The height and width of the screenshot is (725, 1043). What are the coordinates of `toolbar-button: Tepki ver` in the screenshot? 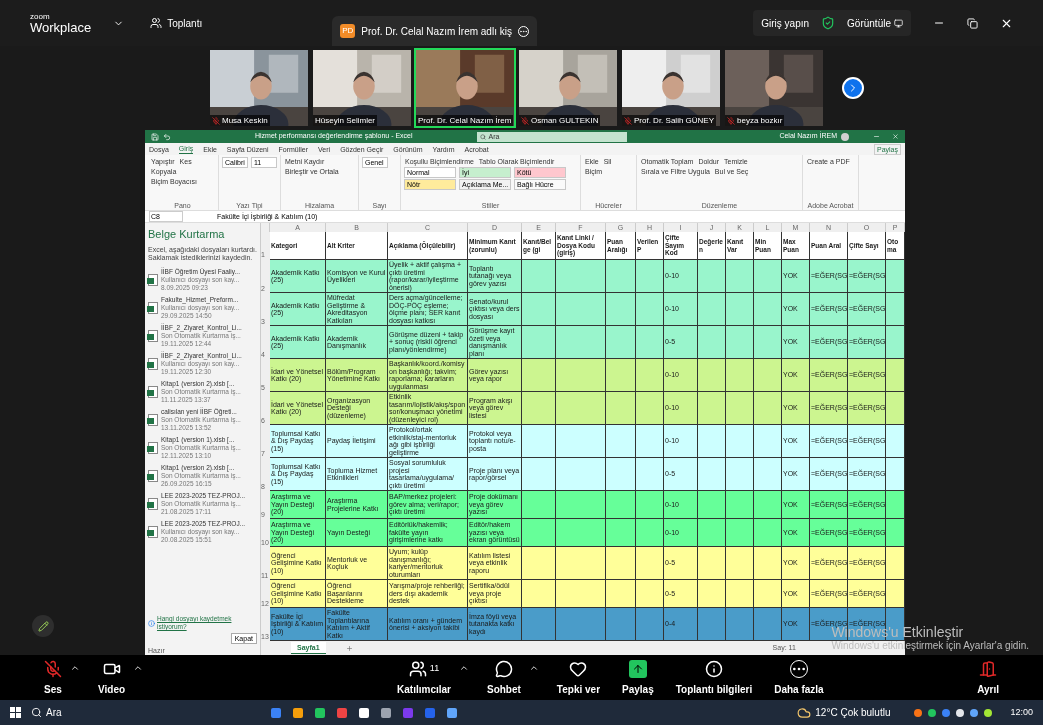 It's located at (578, 677).